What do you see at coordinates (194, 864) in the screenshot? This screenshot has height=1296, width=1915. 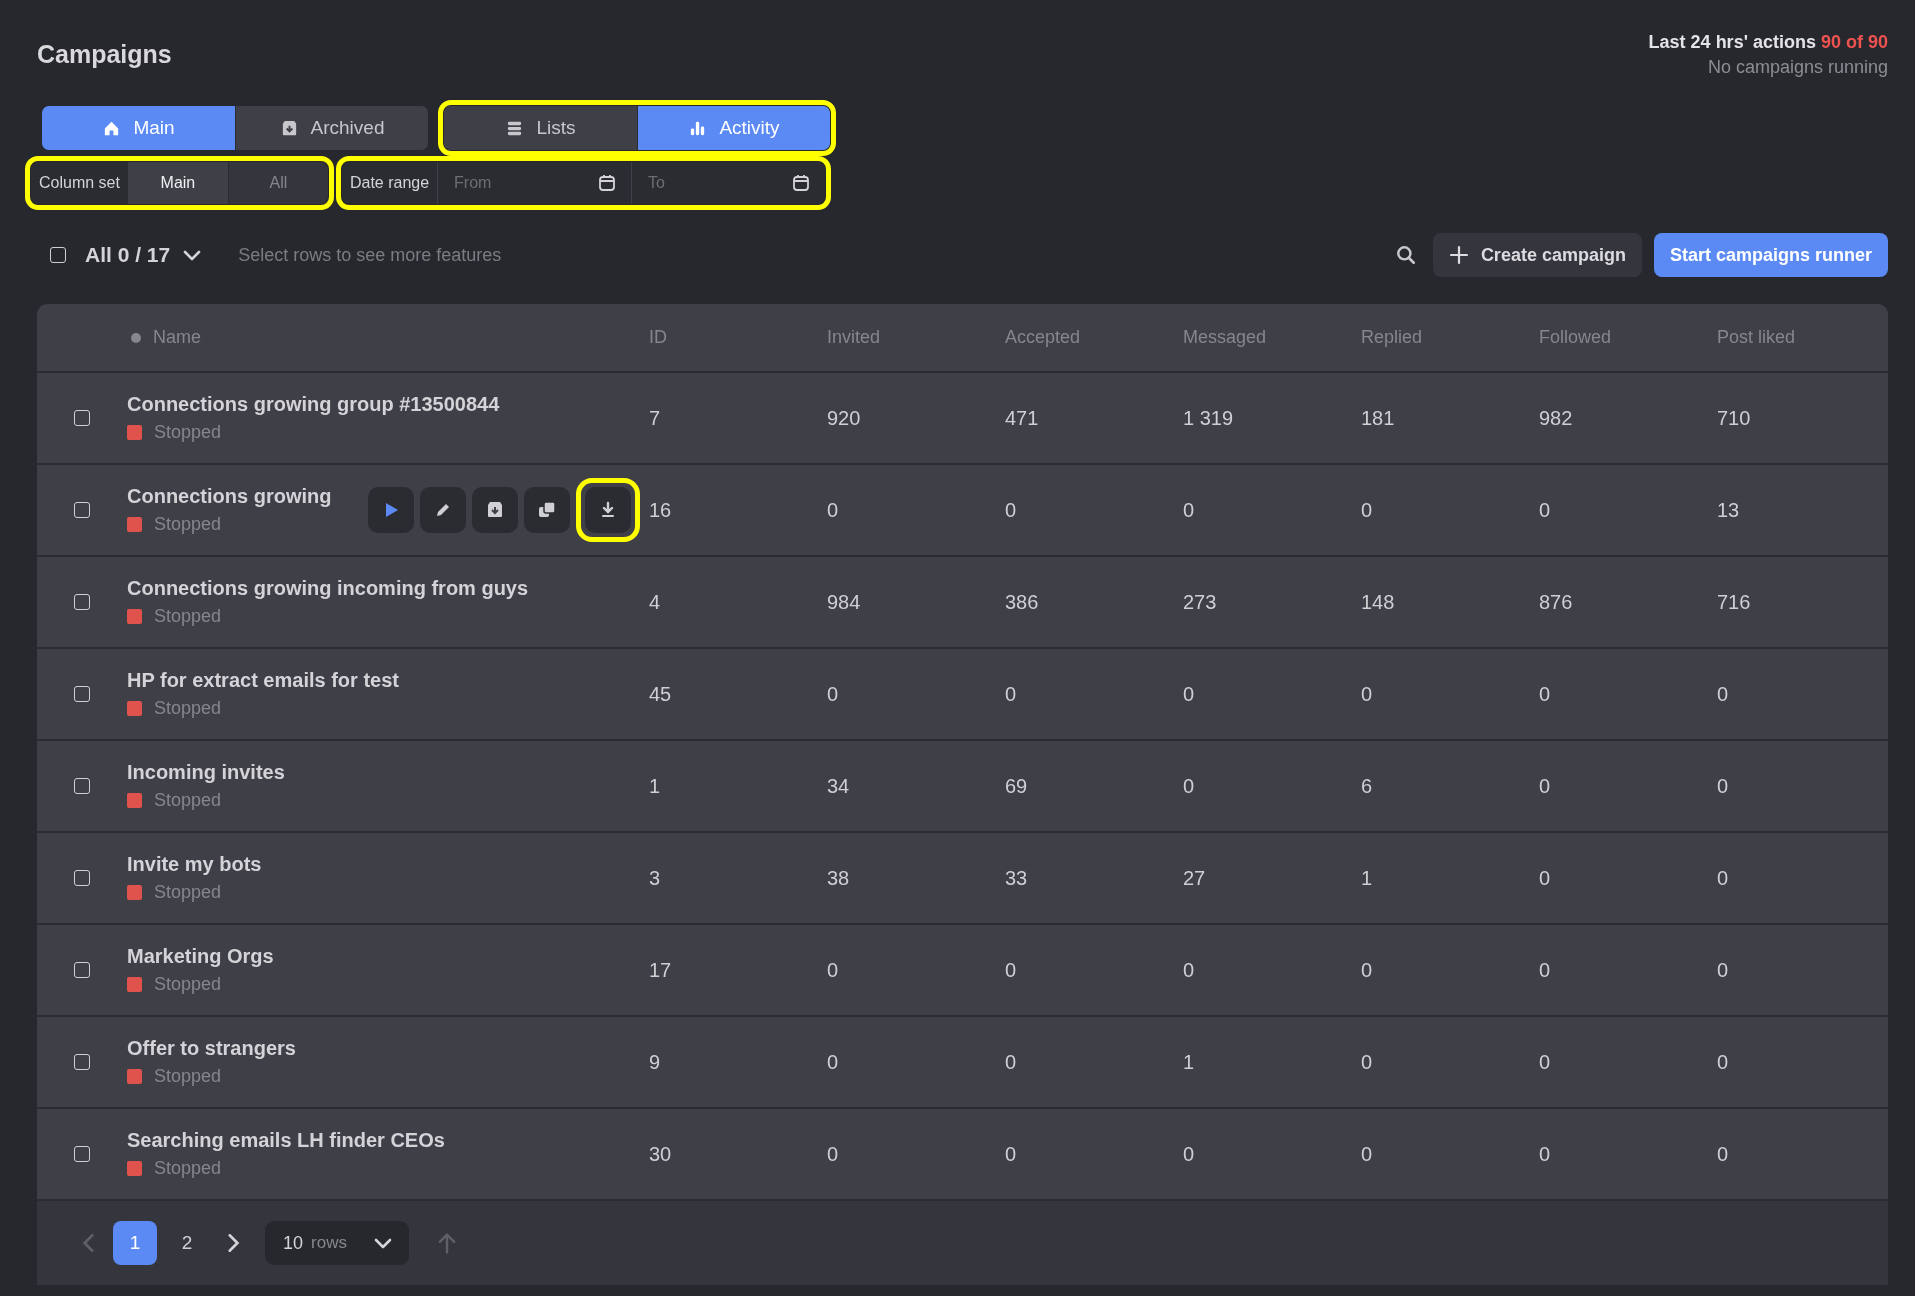 I see `campaign-name: Invite my bots` at bounding box center [194, 864].